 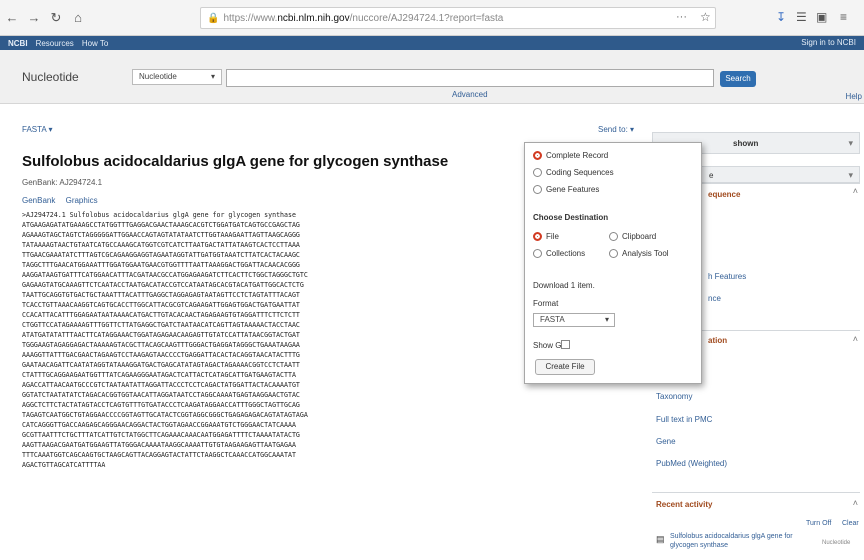 What do you see at coordinates (613, 129) in the screenshot?
I see `send-to-label: Send to:` at bounding box center [613, 129].